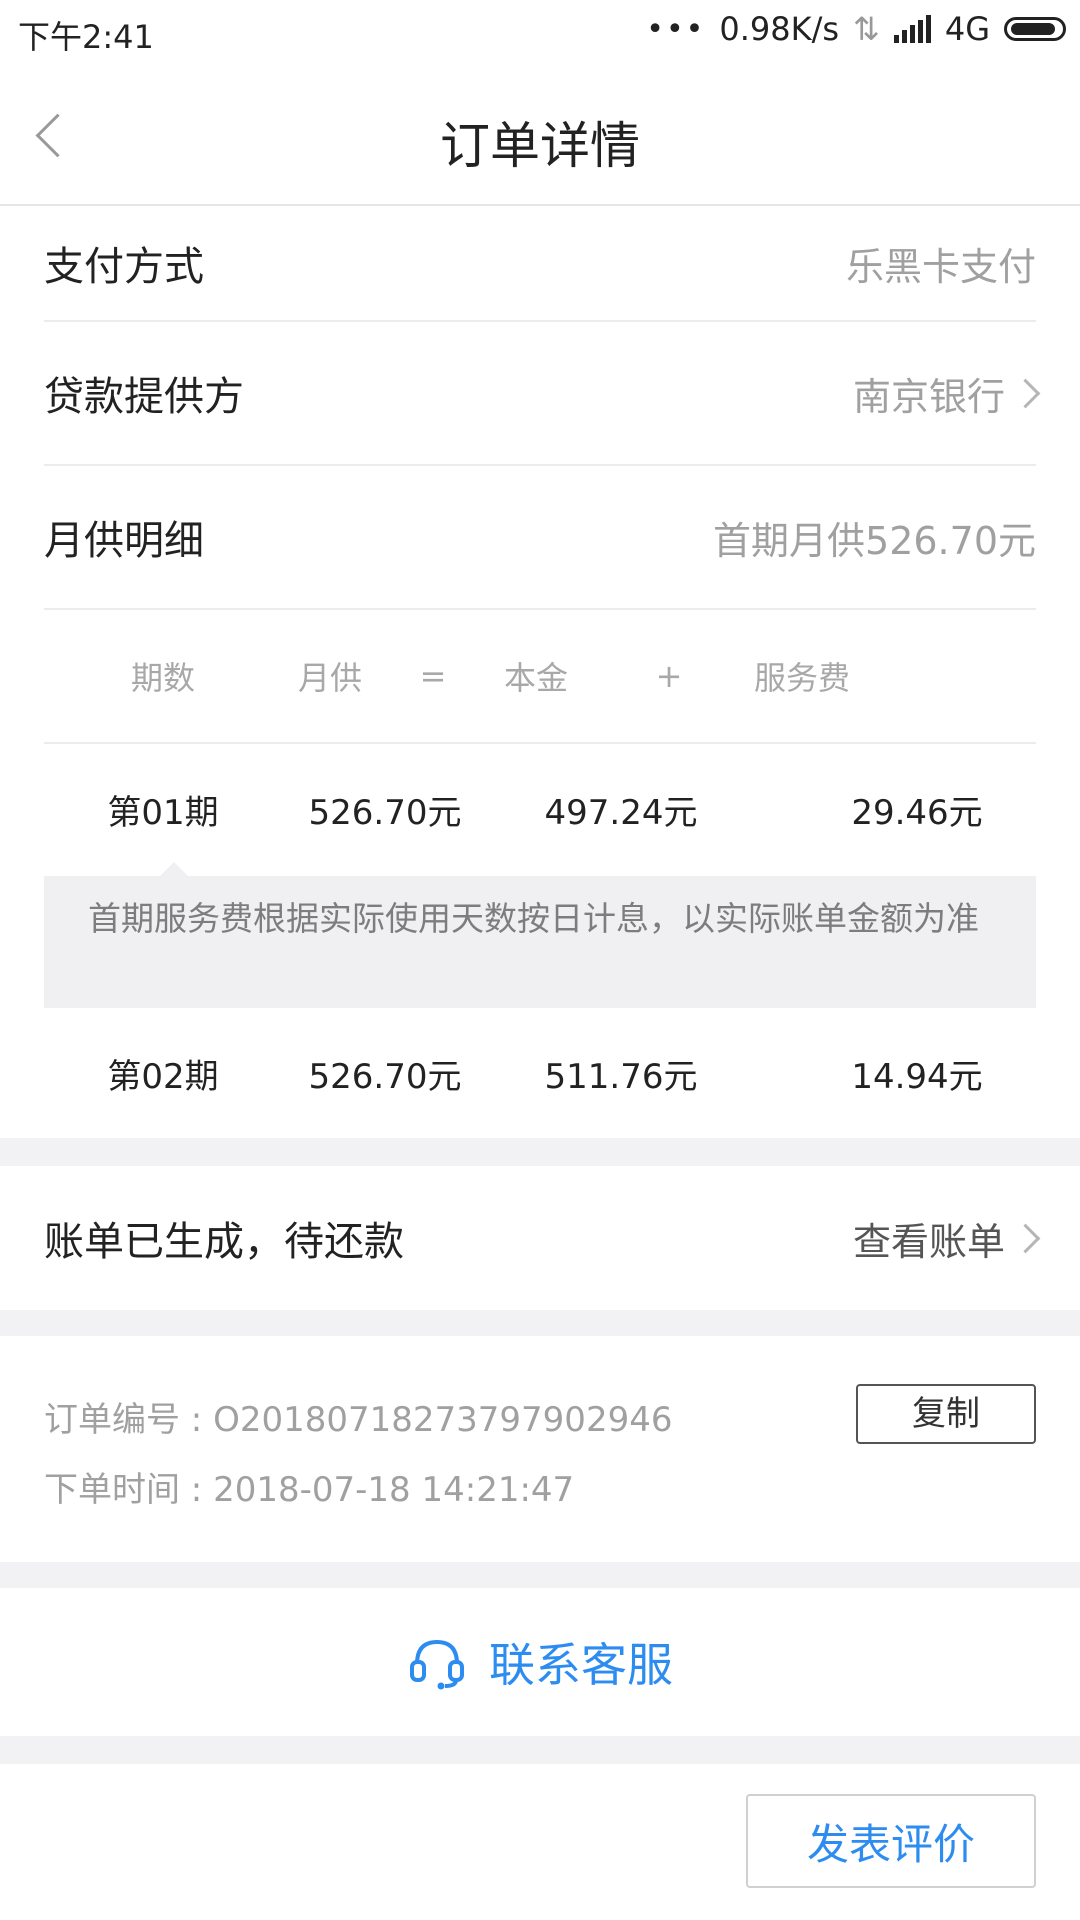 Image resolution: width=1080 pixels, height=1920 pixels. Describe the element at coordinates (437, 1664) in the screenshot. I see `headset-icon` at that location.